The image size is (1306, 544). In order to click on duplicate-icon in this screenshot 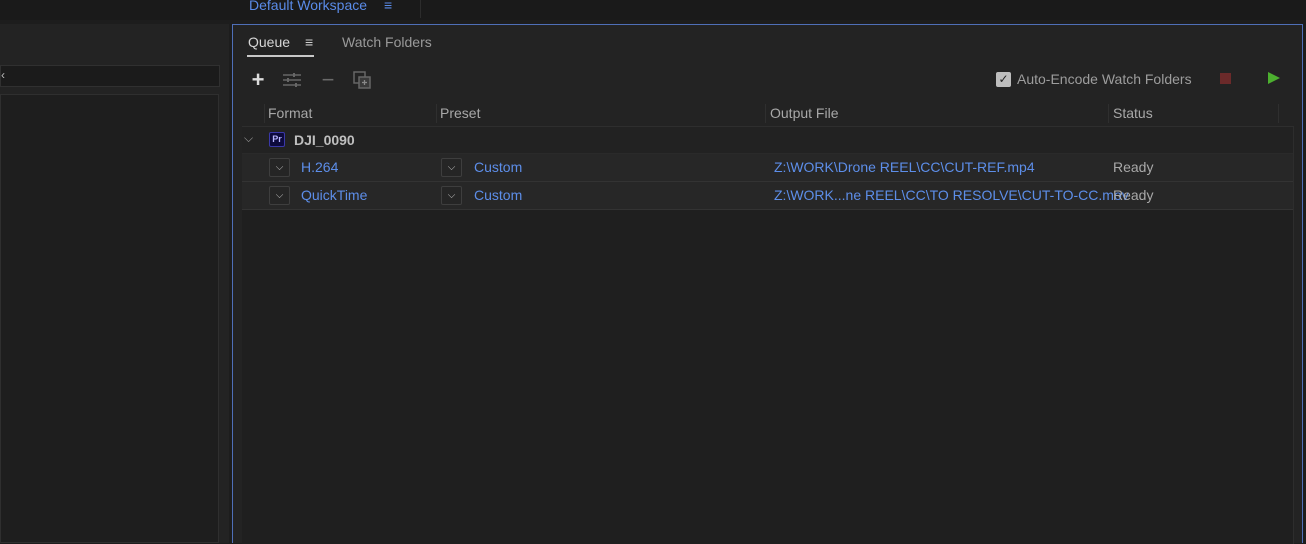, I will do `click(363, 80)`.